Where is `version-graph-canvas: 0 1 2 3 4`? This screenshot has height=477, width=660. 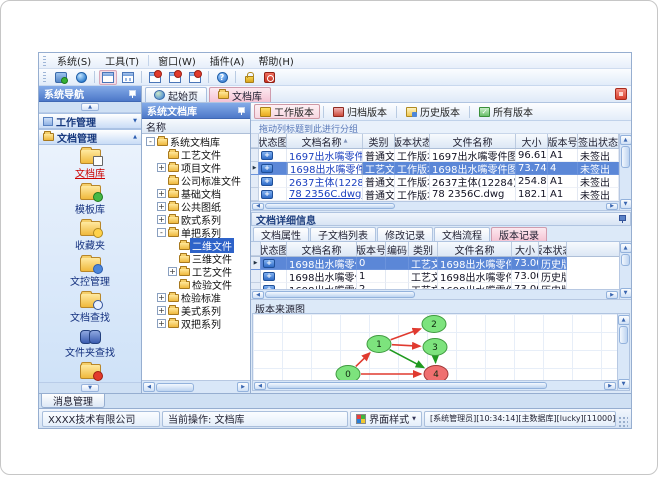
version-graph-canvas: 0 1 2 3 4 is located at coordinates (435, 347).